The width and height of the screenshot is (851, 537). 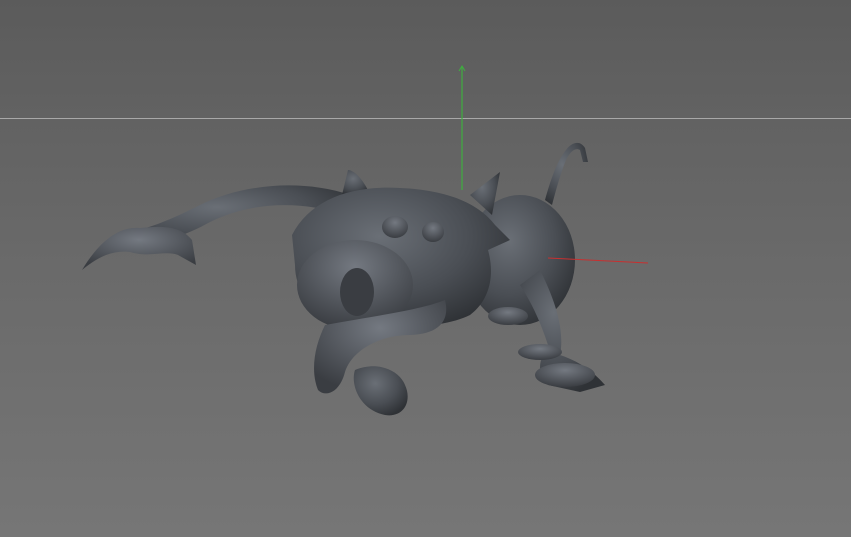 I want to click on front-fingers, so click(x=540, y=352).